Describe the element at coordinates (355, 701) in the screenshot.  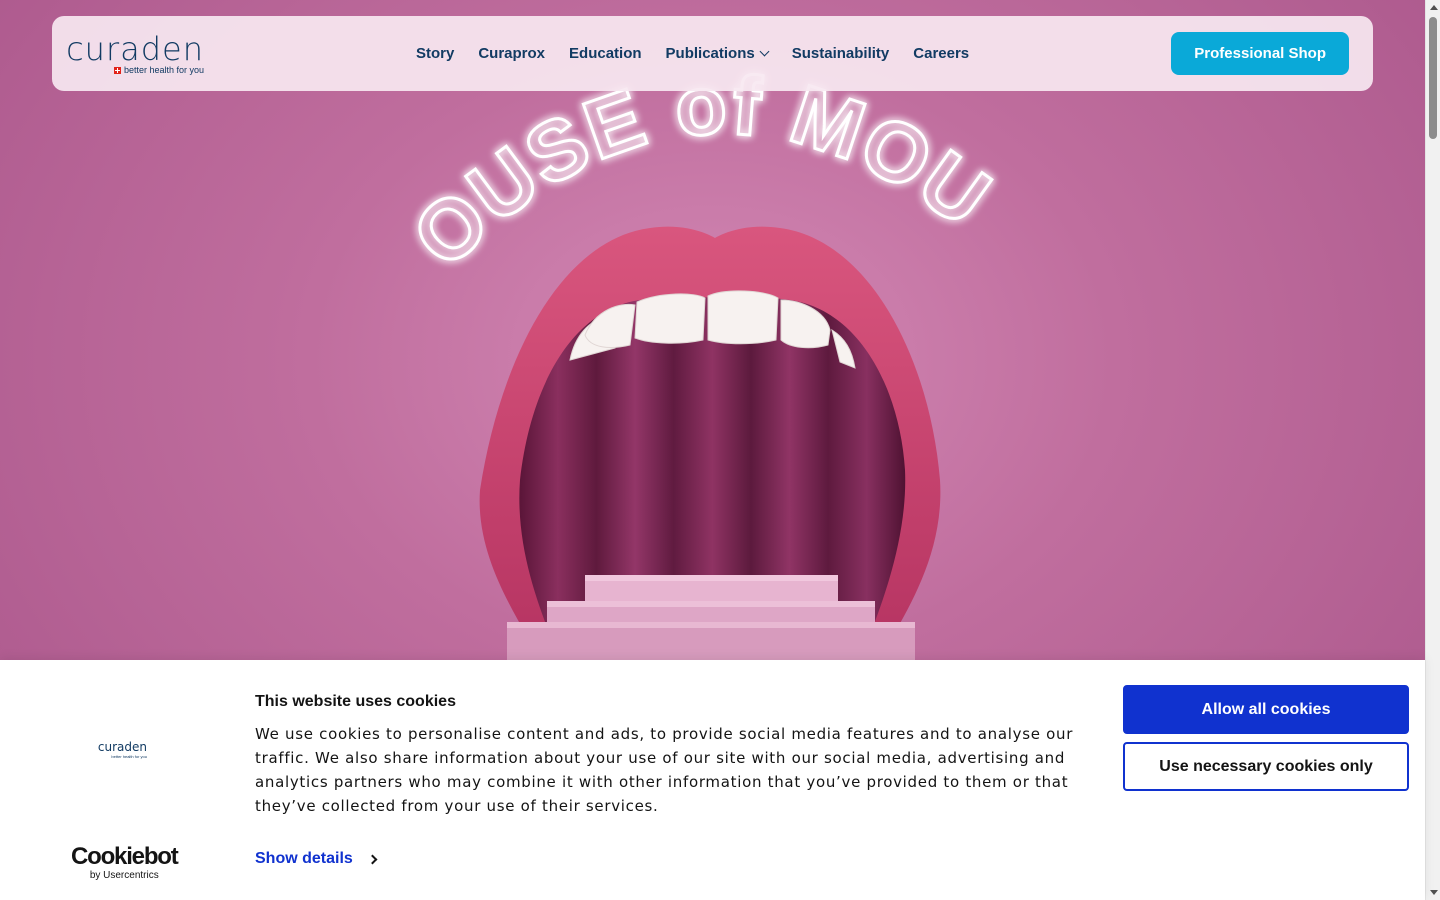
I see `cookie-title: This website uses cookies` at that location.